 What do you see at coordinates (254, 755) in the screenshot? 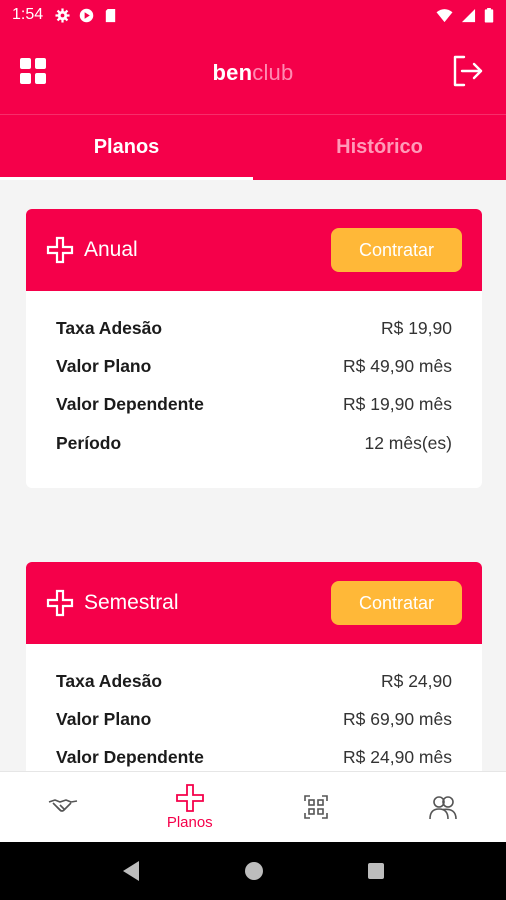
I see `detail-row: Valor Dependente R$ 24,90 mês` at bounding box center [254, 755].